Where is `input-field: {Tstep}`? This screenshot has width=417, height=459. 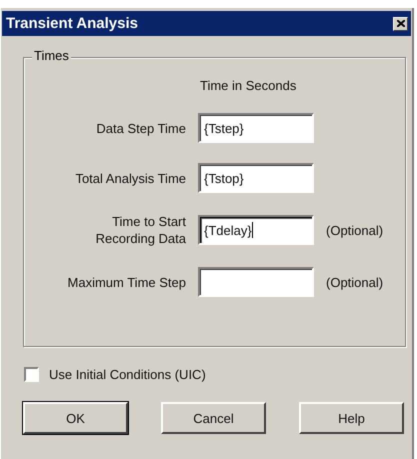
input-field: {Tstep} is located at coordinates (256, 128).